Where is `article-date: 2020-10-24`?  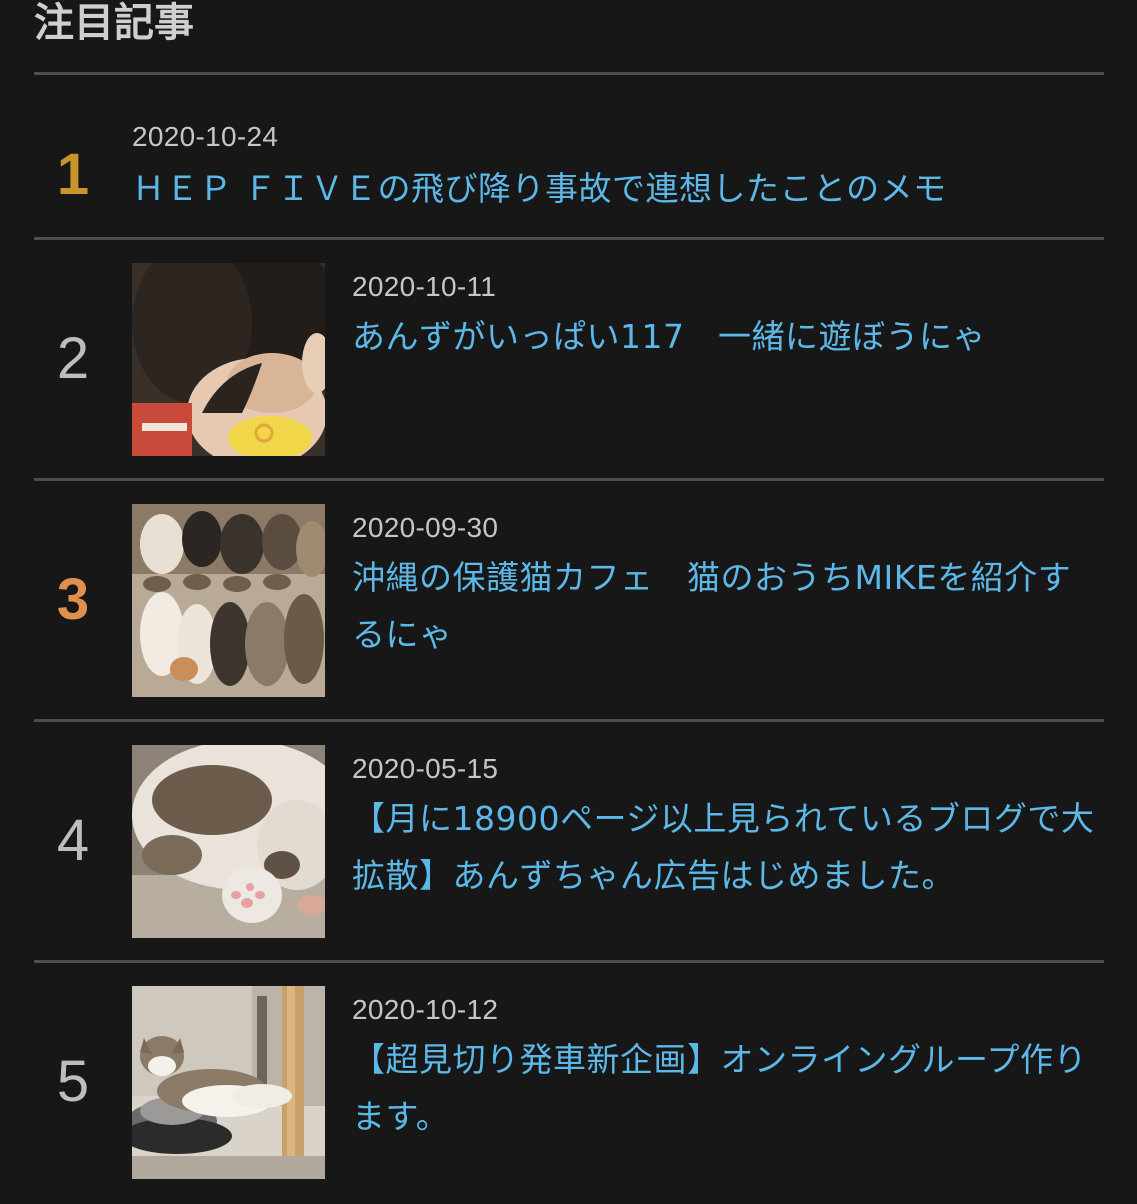
article-date: 2020-10-24 is located at coordinates (618, 137).